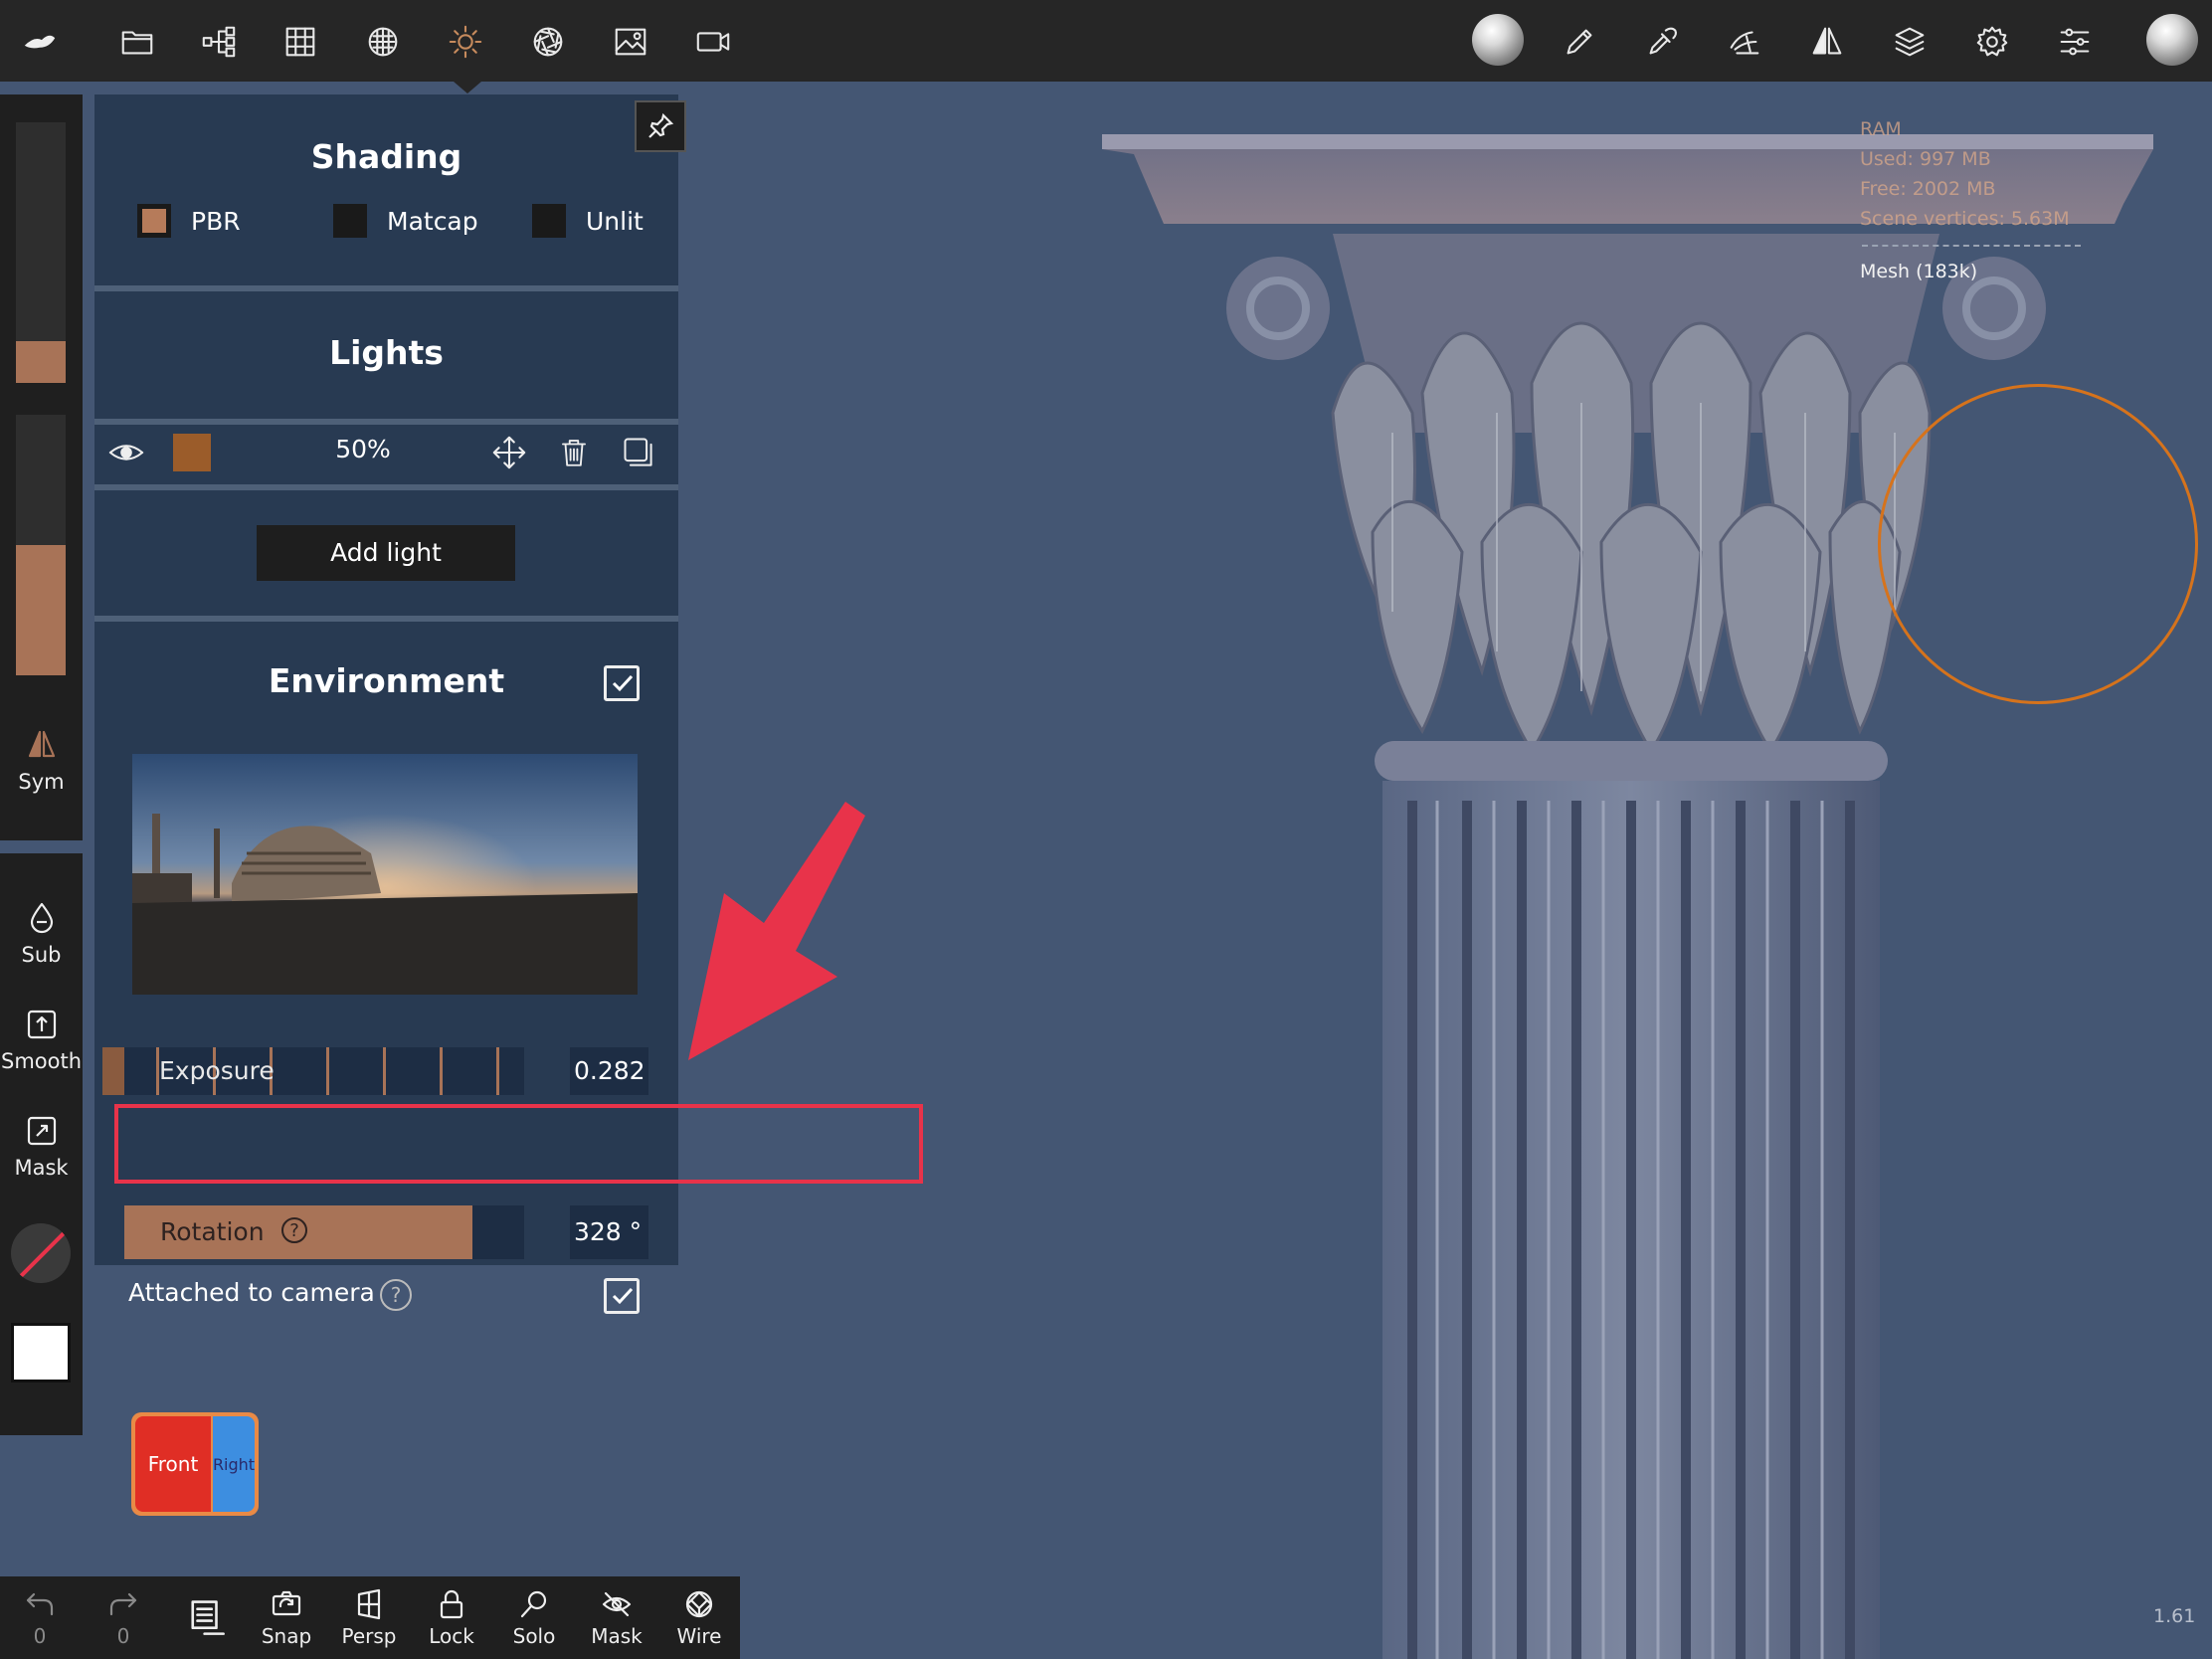 This screenshot has width=2212, height=1659. I want to click on solo-button: Solo, so click(534, 1618).